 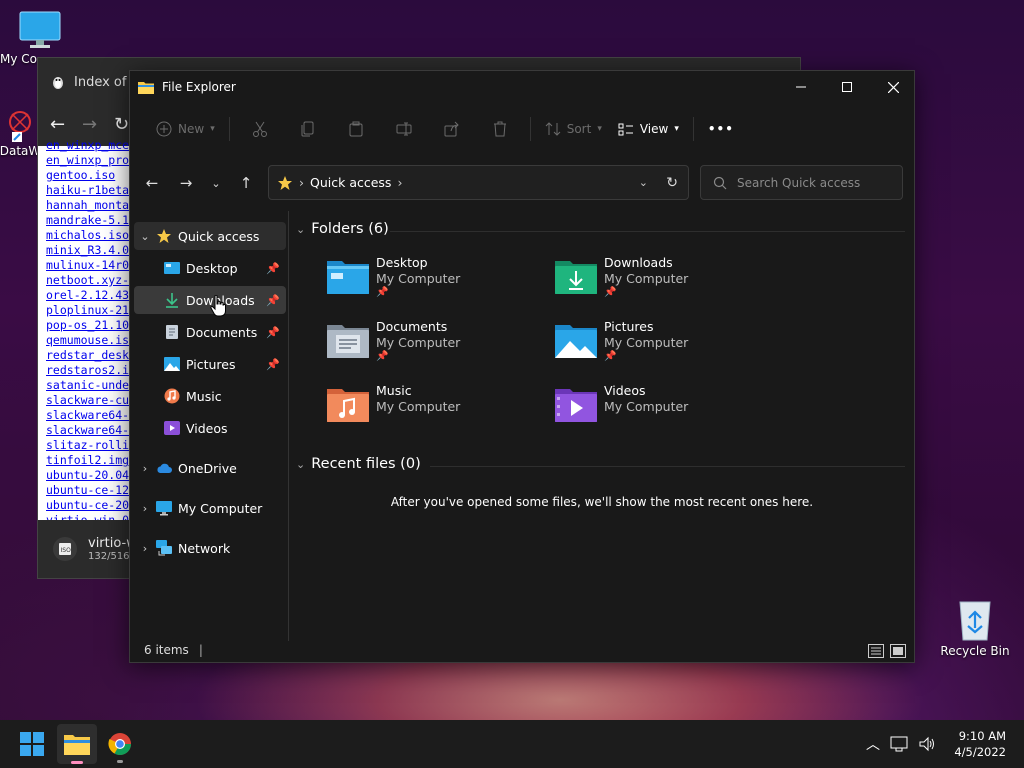 I want to click on nav-videos: Videos, so click(x=210, y=428).